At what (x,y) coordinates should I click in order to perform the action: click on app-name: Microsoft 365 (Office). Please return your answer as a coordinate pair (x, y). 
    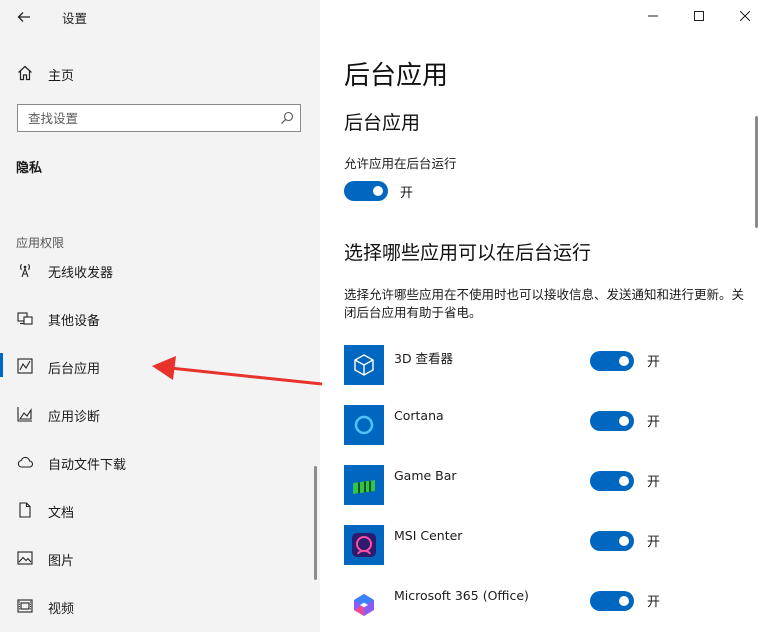
    Looking at the image, I should click on (461, 595).